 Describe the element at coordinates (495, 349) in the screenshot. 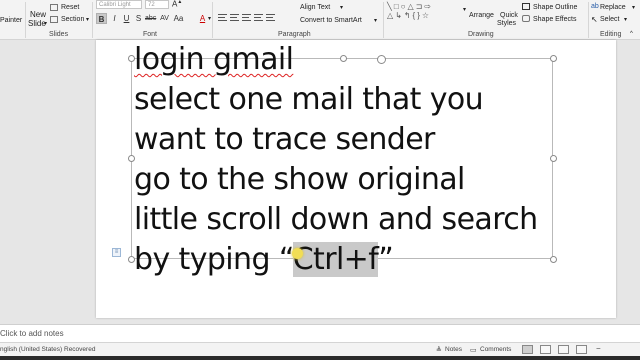

I see `comments-button: Comments` at that location.